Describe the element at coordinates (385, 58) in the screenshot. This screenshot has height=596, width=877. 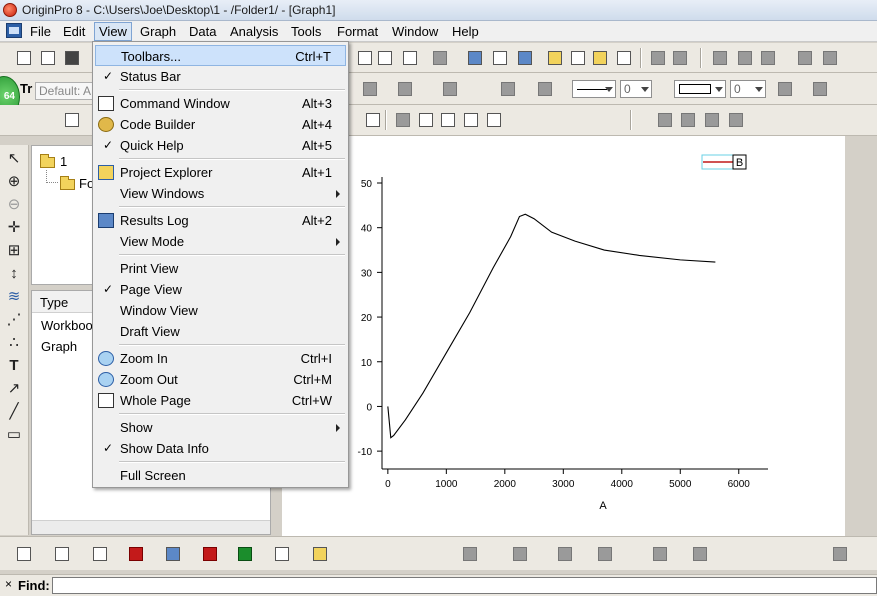
I see `toolbar-button-b` at that location.